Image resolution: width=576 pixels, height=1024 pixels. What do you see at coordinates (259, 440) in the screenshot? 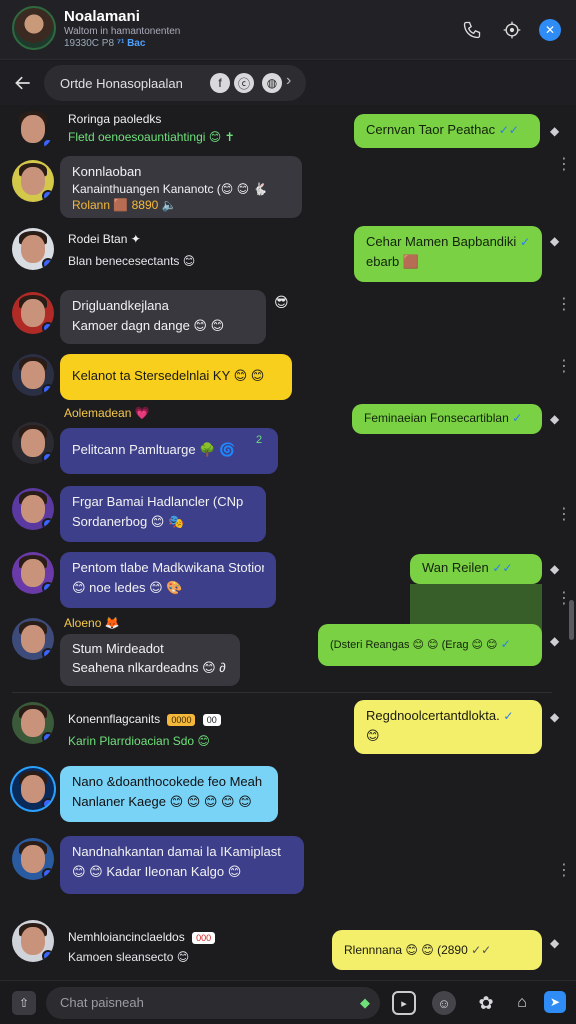
I see `edited-marker: 2` at bounding box center [259, 440].